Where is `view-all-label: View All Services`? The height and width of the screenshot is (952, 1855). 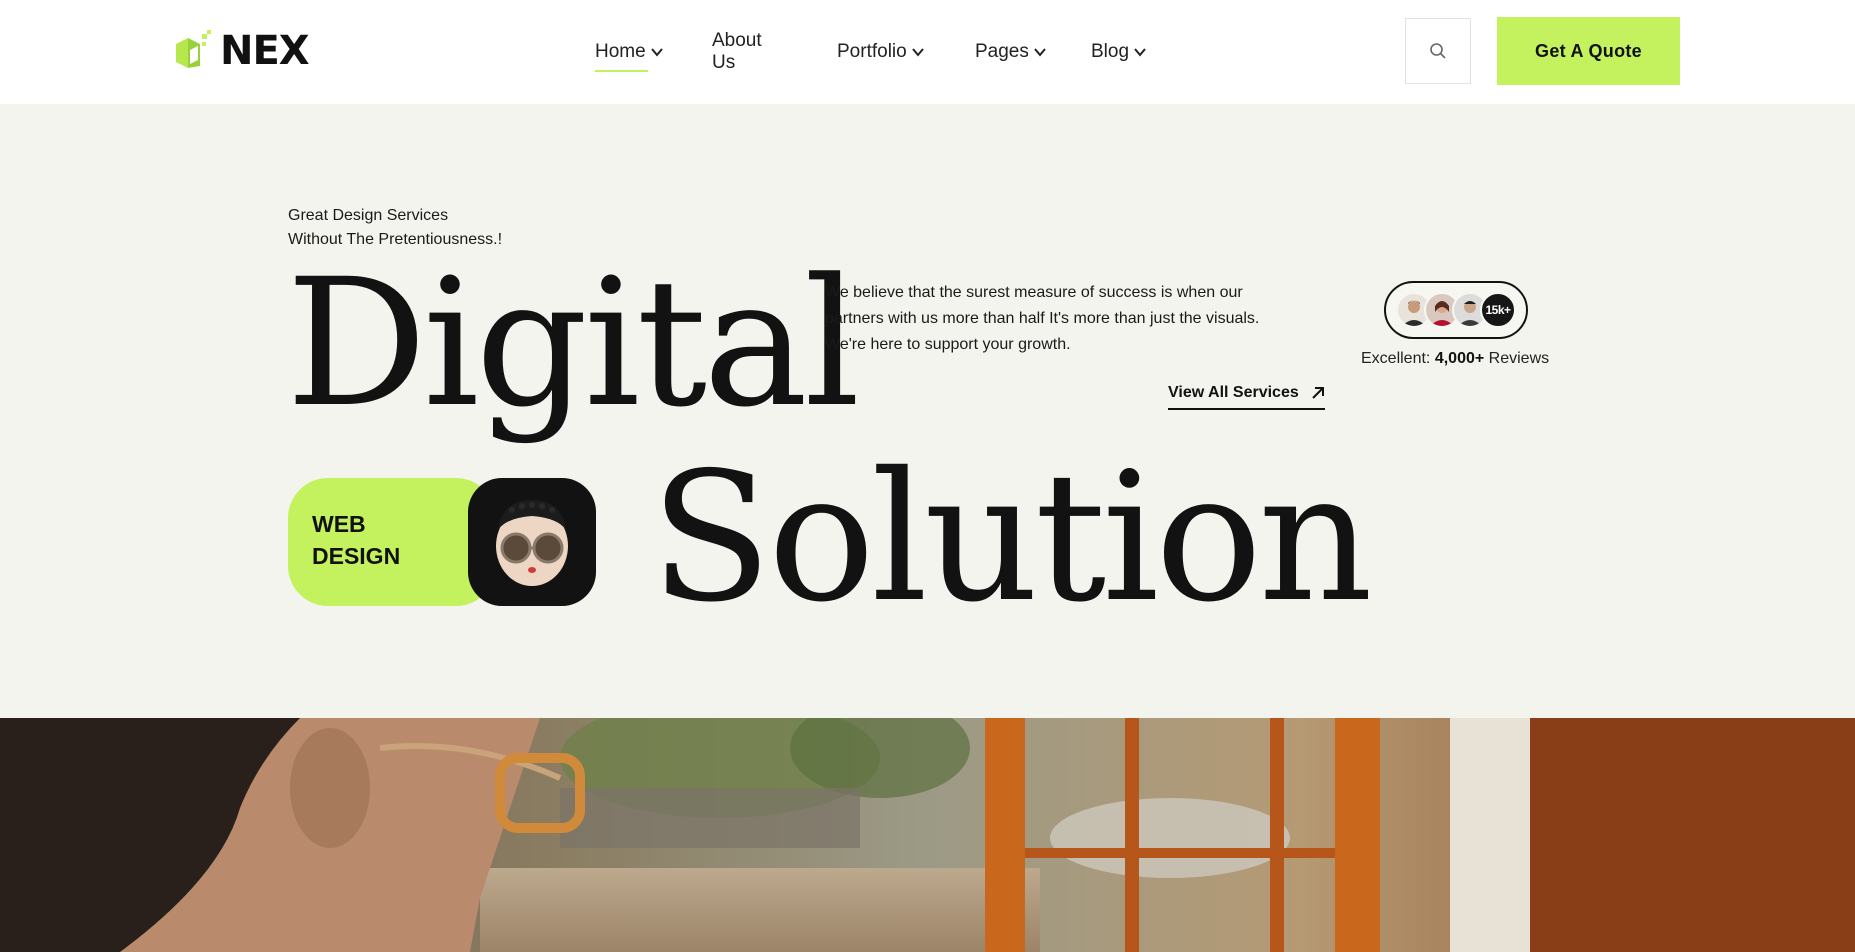
view-all-label: View All Services is located at coordinates (1233, 392).